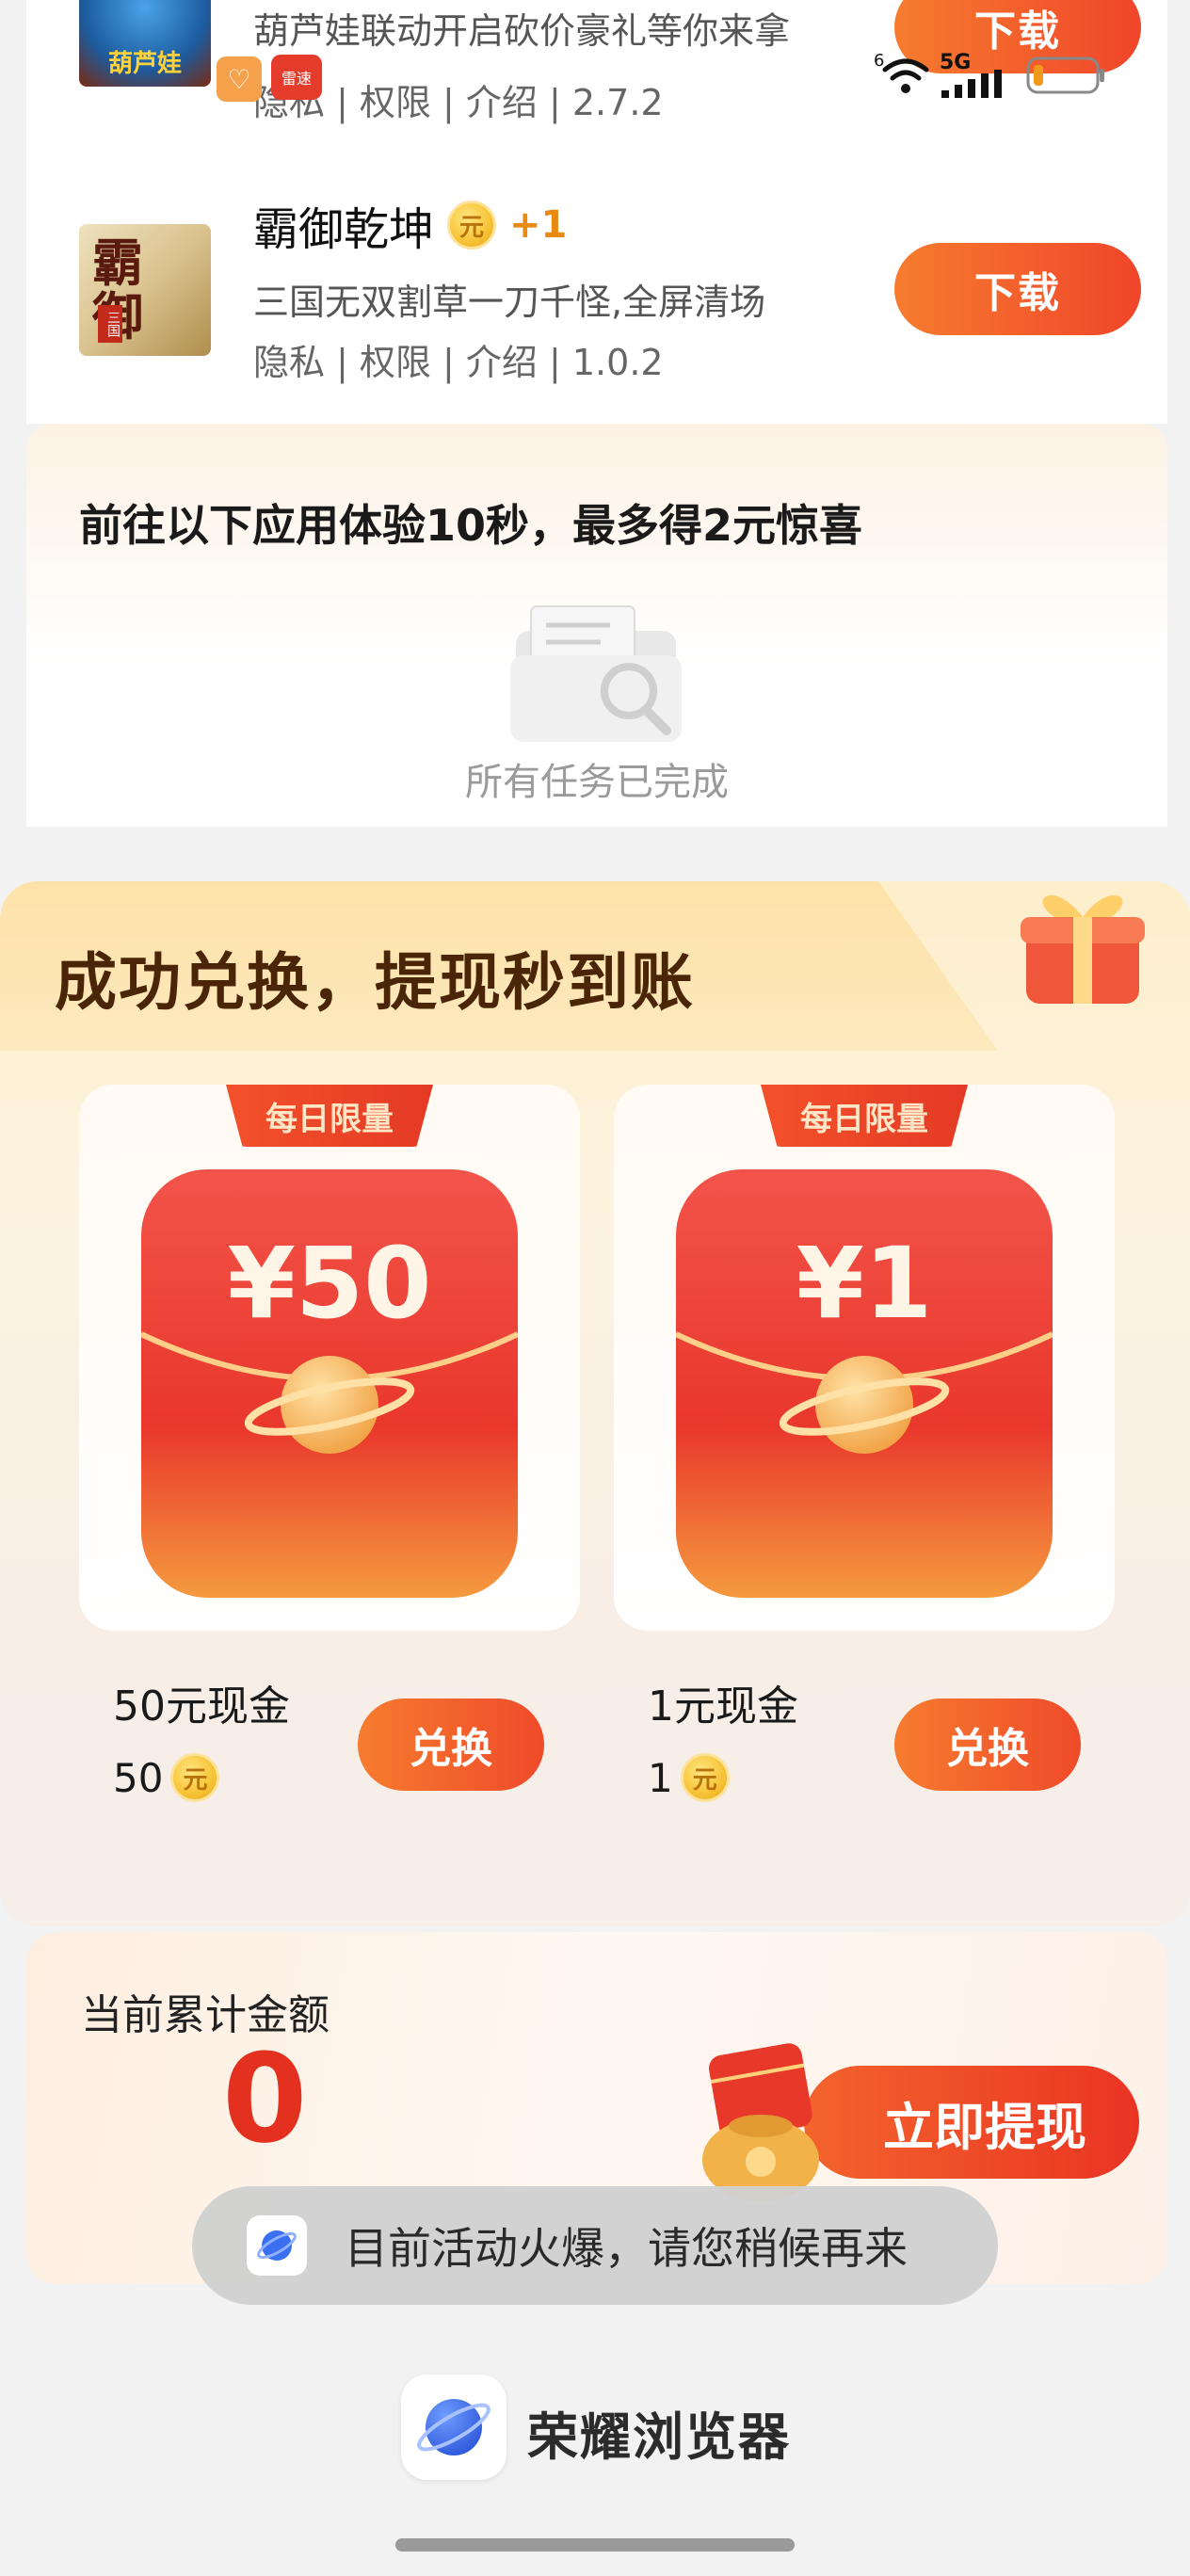 The width and height of the screenshot is (1190, 2576). Describe the element at coordinates (265, 2098) in the screenshot. I see `balance-value: 0` at that location.